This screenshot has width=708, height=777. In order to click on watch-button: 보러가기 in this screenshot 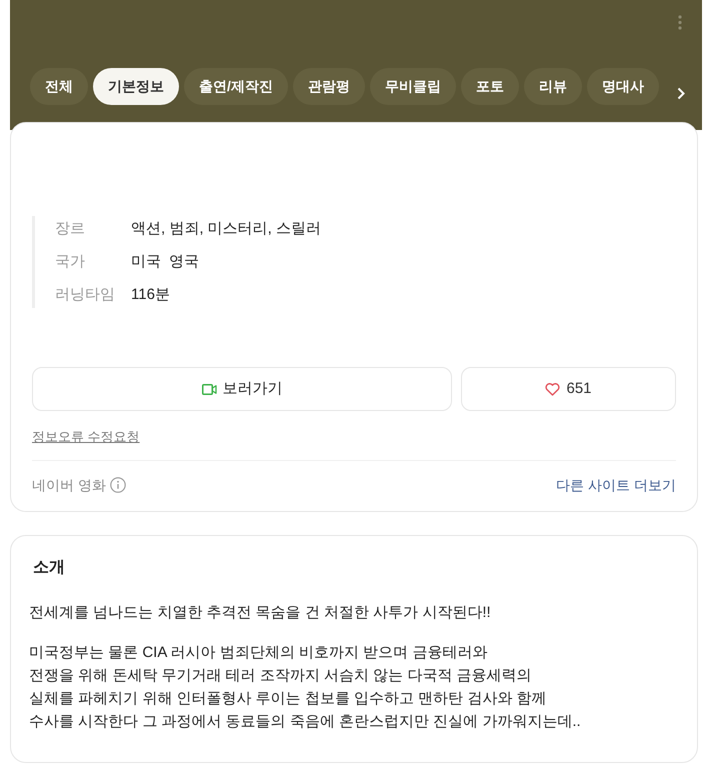, I will do `click(242, 389)`.